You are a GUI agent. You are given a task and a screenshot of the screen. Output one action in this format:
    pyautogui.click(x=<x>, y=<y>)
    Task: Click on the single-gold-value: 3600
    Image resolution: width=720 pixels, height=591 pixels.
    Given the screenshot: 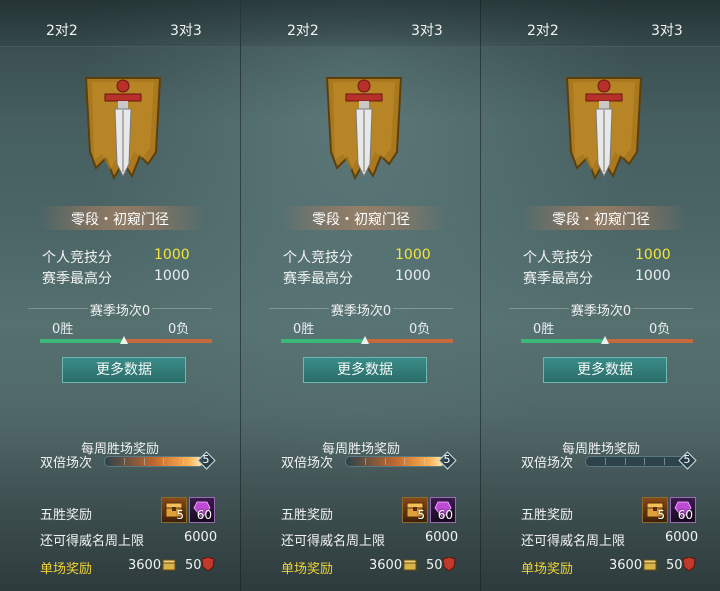 What is the action you would take?
    pyautogui.click(x=626, y=565)
    